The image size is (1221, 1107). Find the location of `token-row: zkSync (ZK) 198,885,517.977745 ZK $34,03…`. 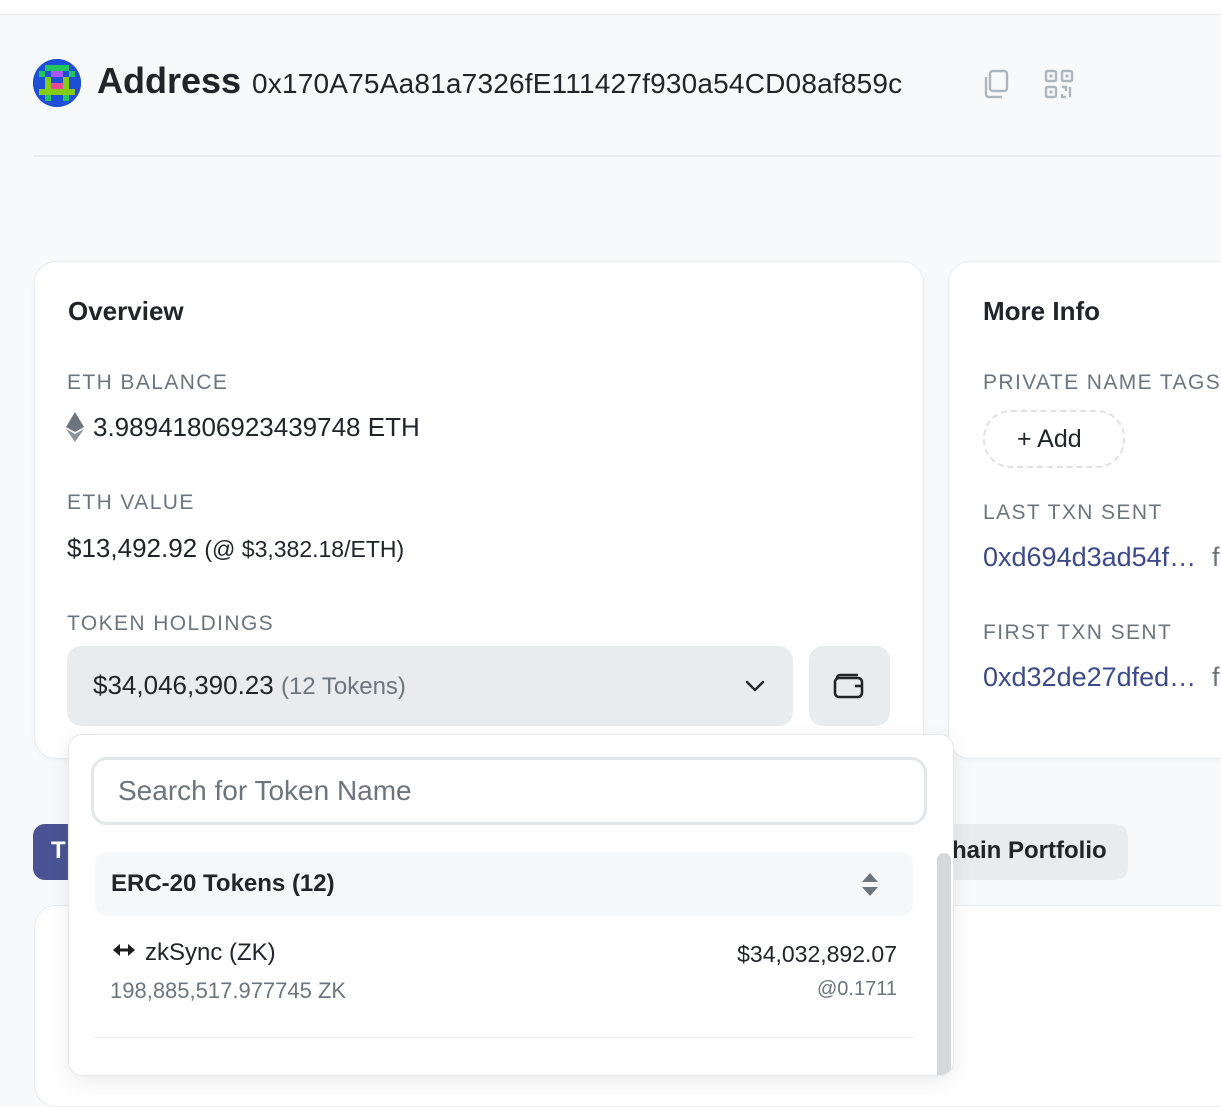

token-row: zkSync (ZK) 198,885,517.977745 ZK $34,03… is located at coordinates (504, 982).